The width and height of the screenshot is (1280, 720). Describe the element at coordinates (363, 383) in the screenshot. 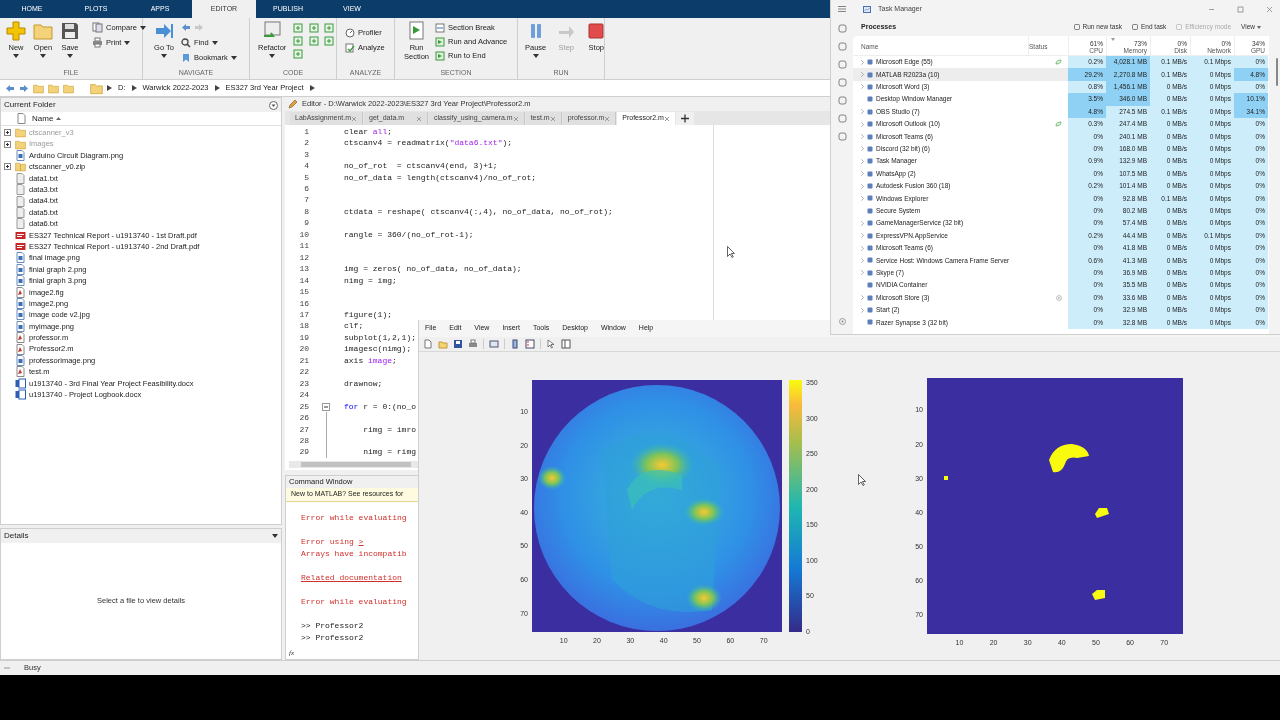

I see `code-line: drawnow;` at that location.